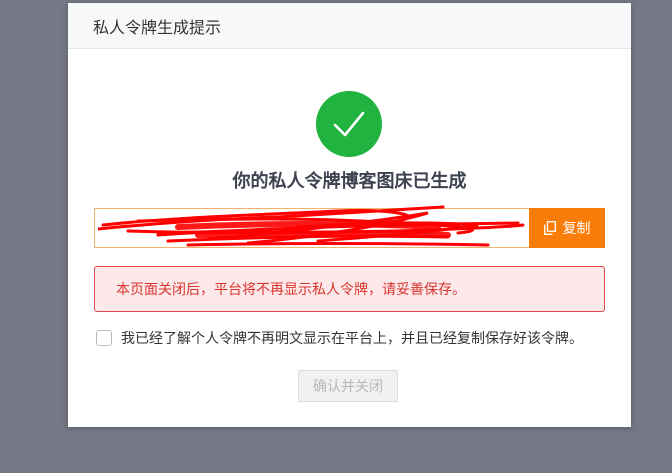  Describe the element at coordinates (157, 27) in the screenshot. I see `dialog-title: 私人令牌生成提示` at that location.